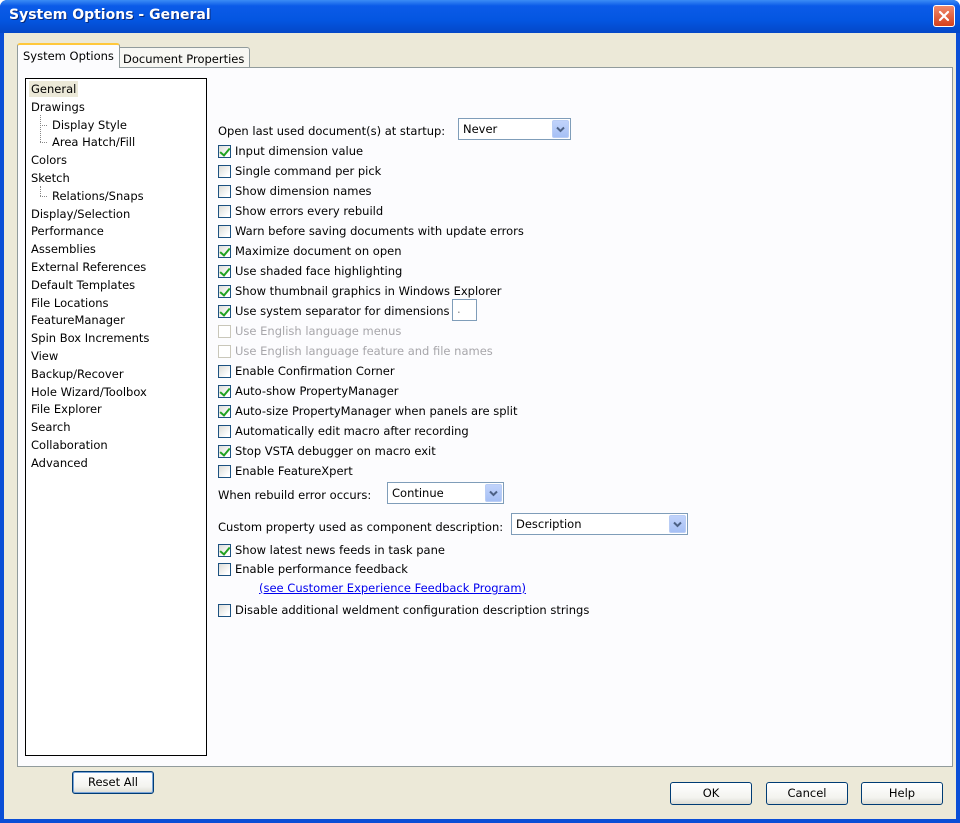 Image resolution: width=960 pixels, height=823 pixels. Describe the element at coordinates (98, 196) in the screenshot. I see `tree-item-relations-snaps: Relations/Snaps` at that location.